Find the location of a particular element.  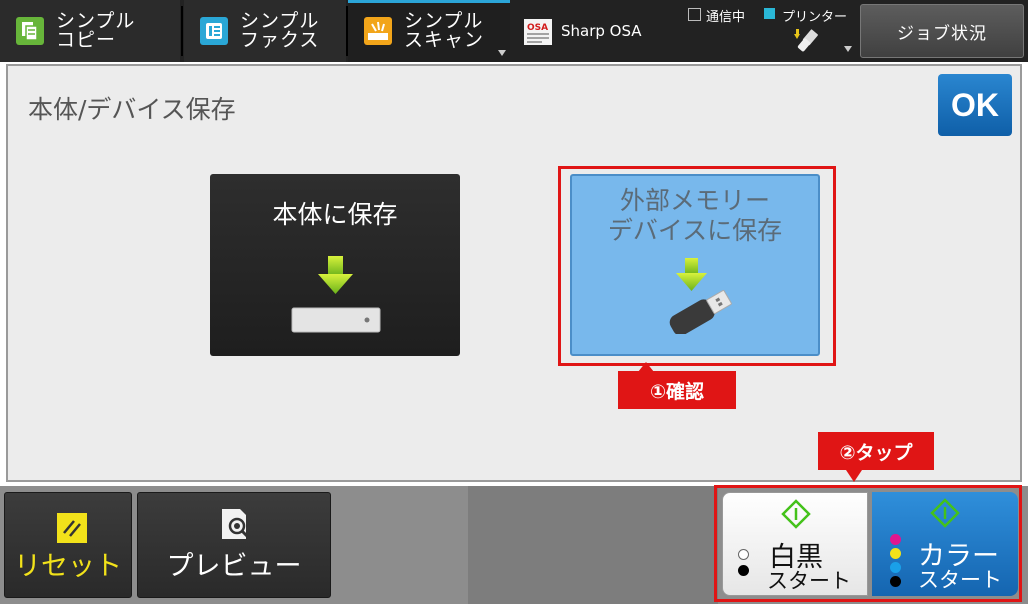

color-dot-cyan is located at coordinates (895, 567).